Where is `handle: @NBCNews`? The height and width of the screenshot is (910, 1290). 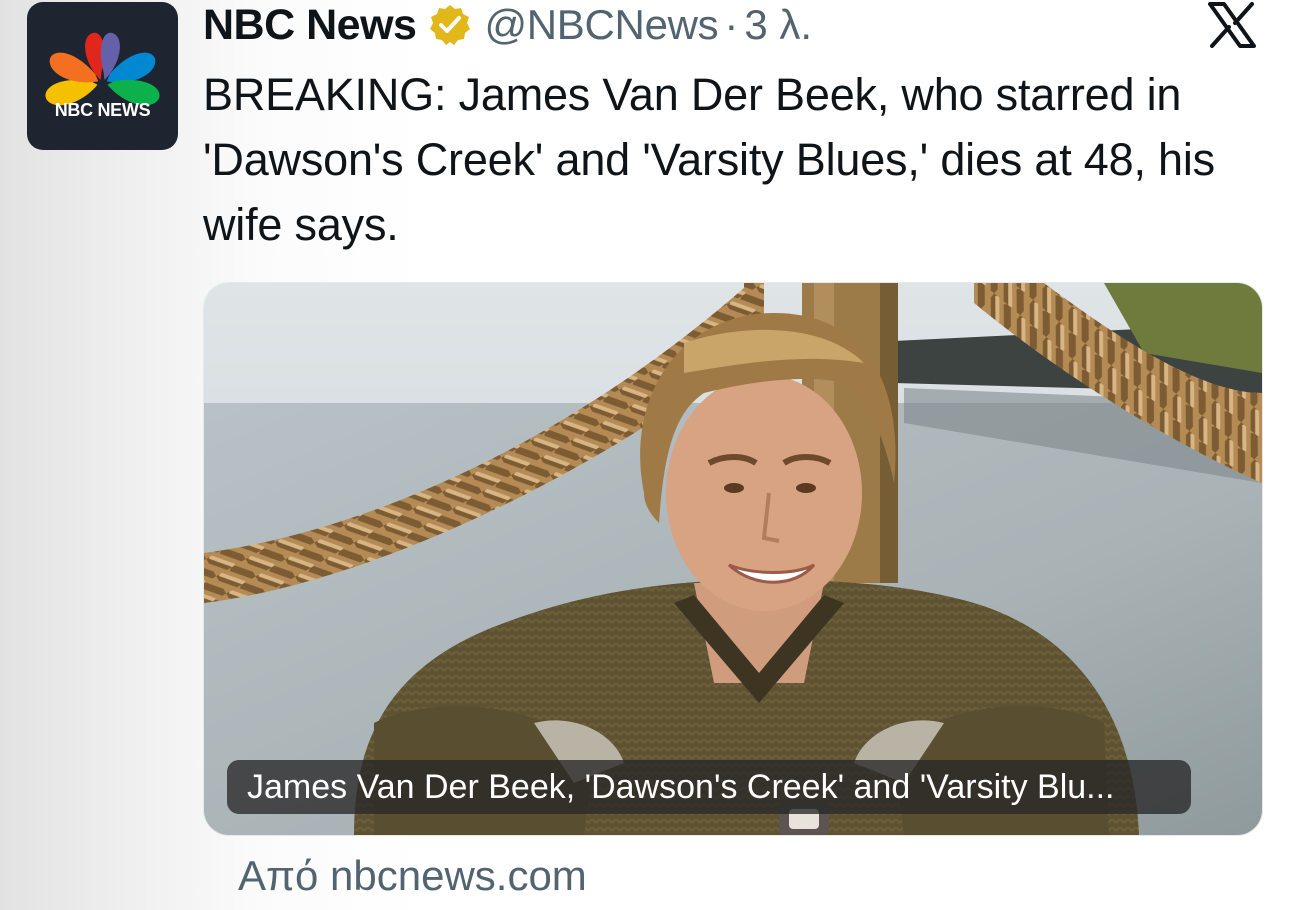 handle: @NBCNews is located at coordinates (601, 25).